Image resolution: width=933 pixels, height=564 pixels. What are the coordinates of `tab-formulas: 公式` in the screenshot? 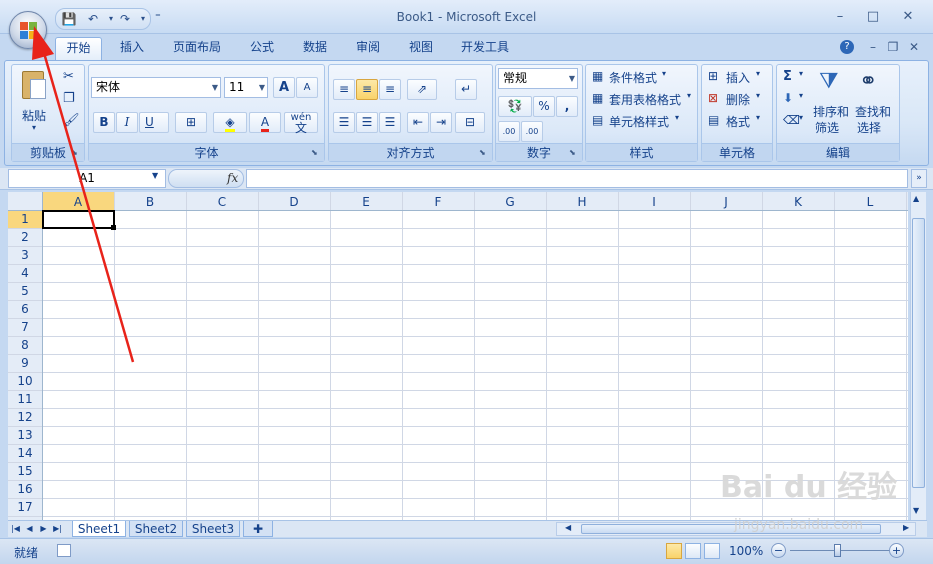 It's located at (262, 48).